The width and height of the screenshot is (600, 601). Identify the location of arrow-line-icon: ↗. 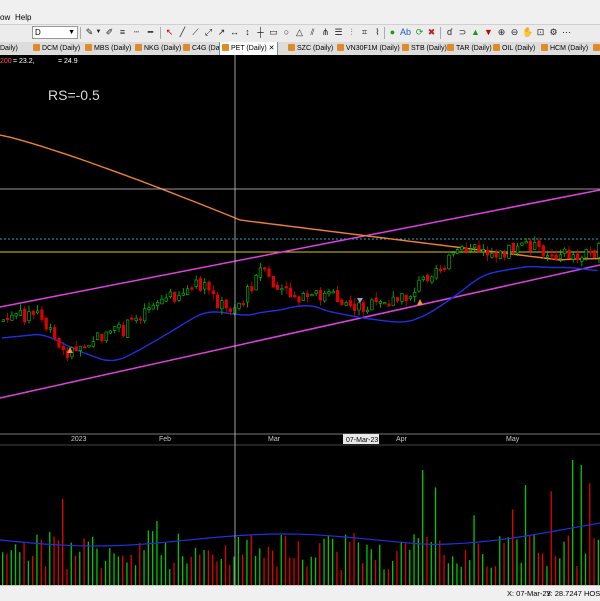
(221, 32).